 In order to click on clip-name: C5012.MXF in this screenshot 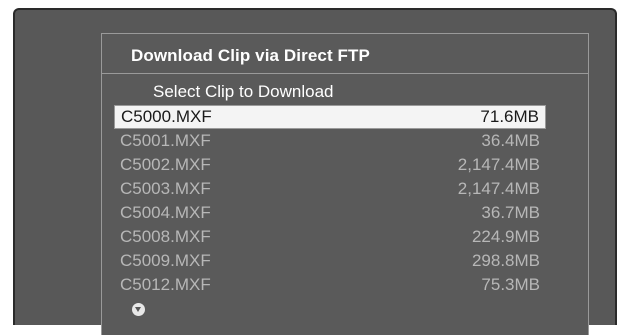, I will do `click(165, 284)`.